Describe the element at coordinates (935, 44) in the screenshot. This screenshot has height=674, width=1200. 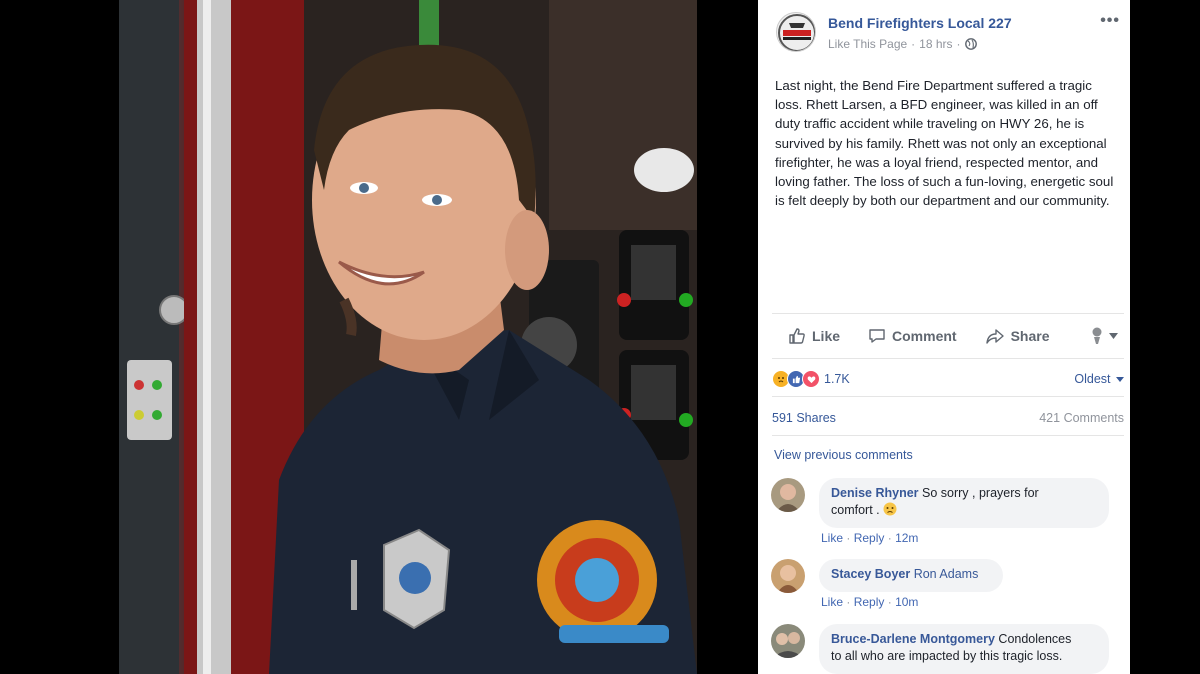
I see `post-timestamp: 18 hrs` at that location.